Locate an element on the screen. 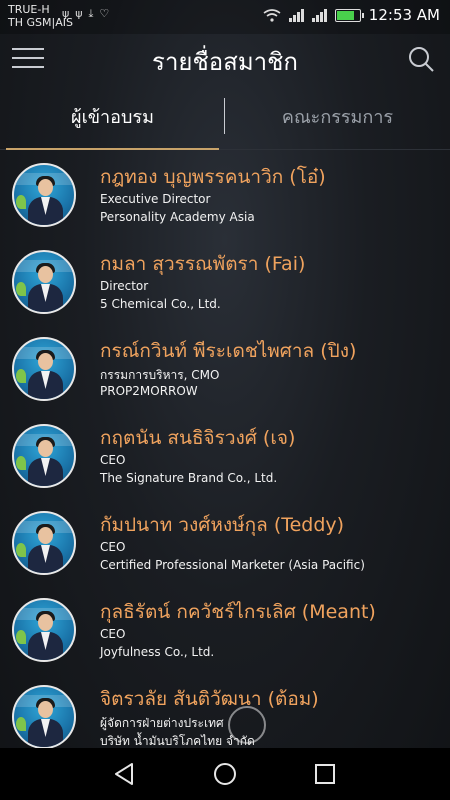 The width and height of the screenshot is (450, 800). recents-square-icon is located at coordinates (325, 774).